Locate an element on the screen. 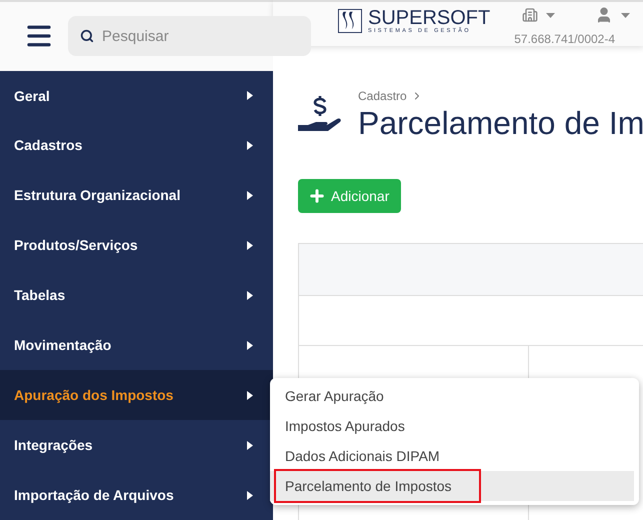  sidebar-item: Geral is located at coordinates (136, 95).